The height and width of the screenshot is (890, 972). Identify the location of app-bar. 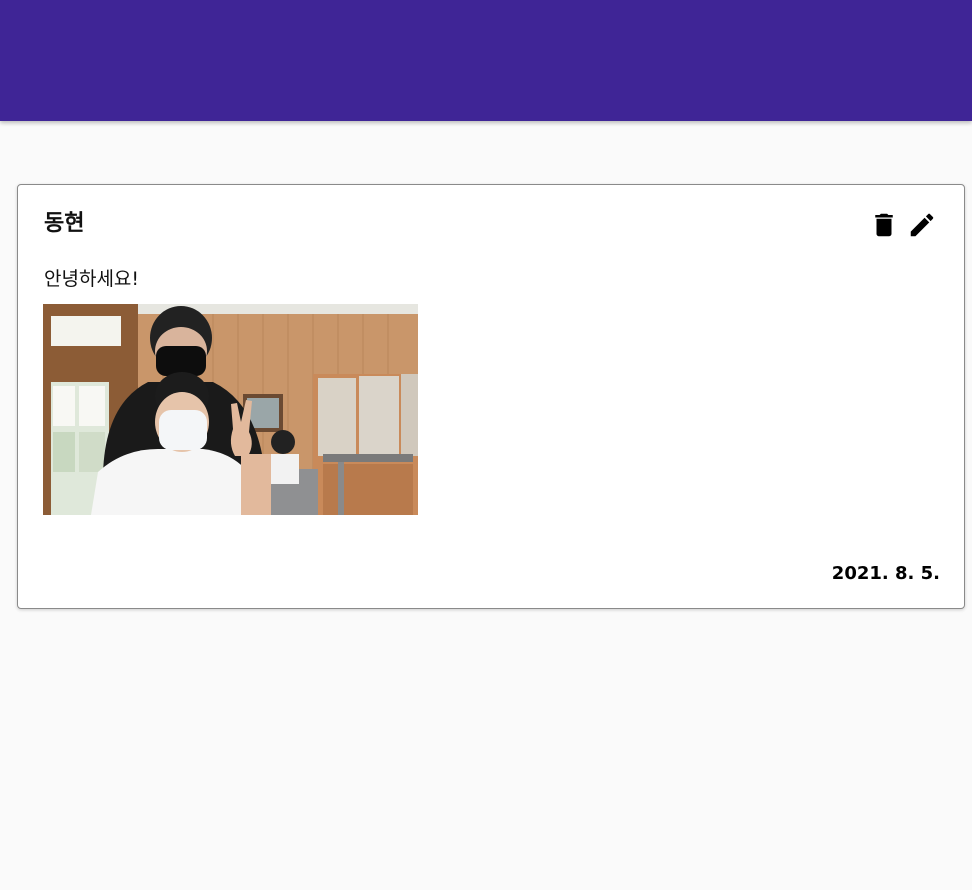
(486, 60).